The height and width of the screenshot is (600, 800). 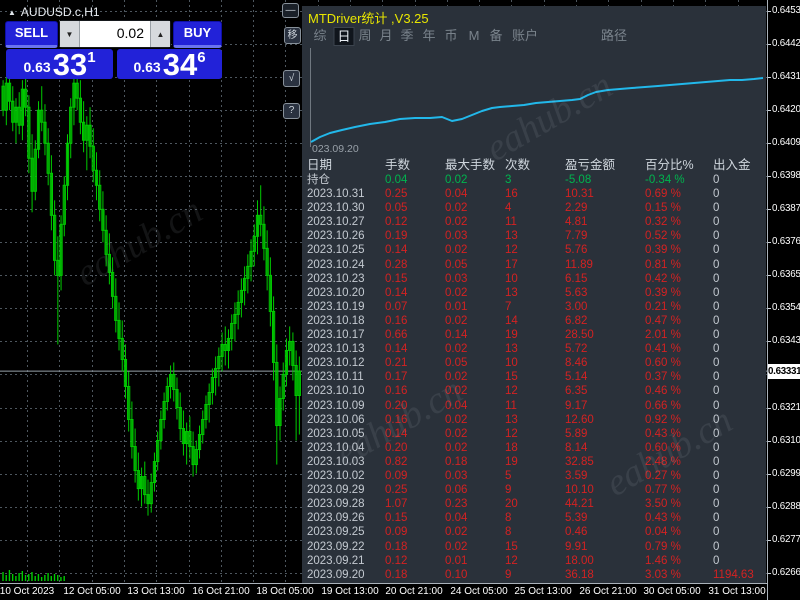 I want to click on volume-stepper: ▼ 0.02 ▲, so click(x=115, y=34).